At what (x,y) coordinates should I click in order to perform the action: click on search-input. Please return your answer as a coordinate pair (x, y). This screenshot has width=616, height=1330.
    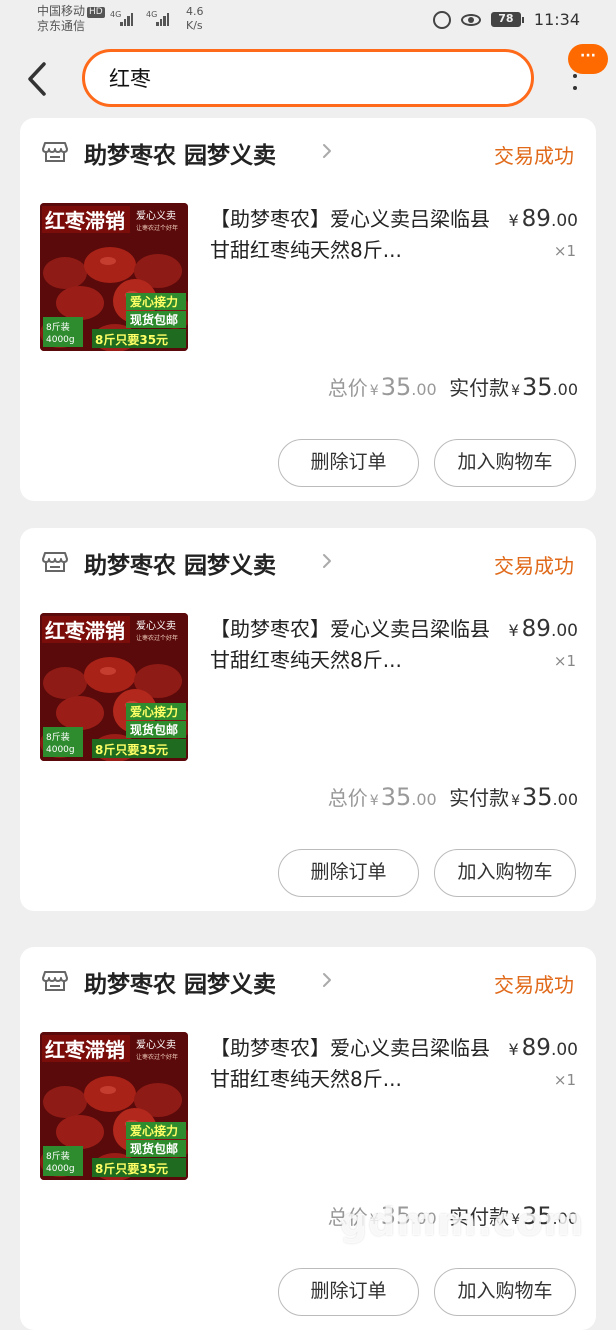
    Looking at the image, I should click on (309, 78).